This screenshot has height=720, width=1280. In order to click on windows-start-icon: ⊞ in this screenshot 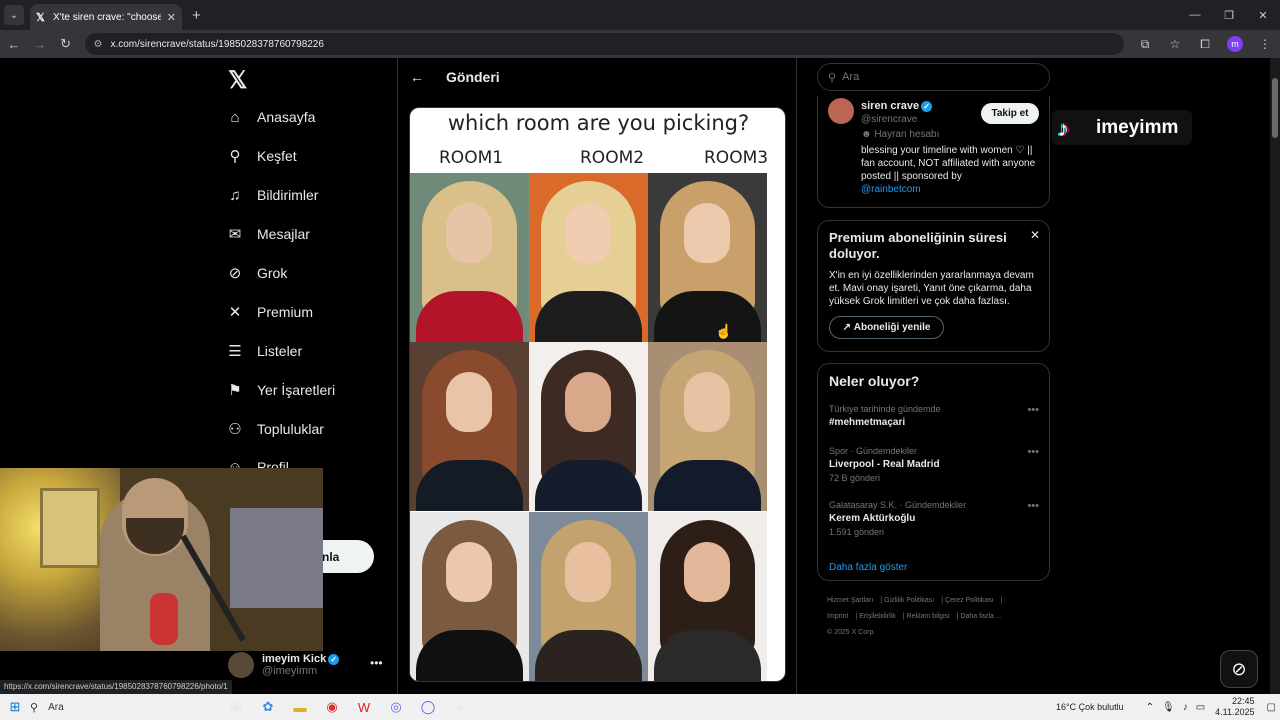, I will do `click(15, 707)`.